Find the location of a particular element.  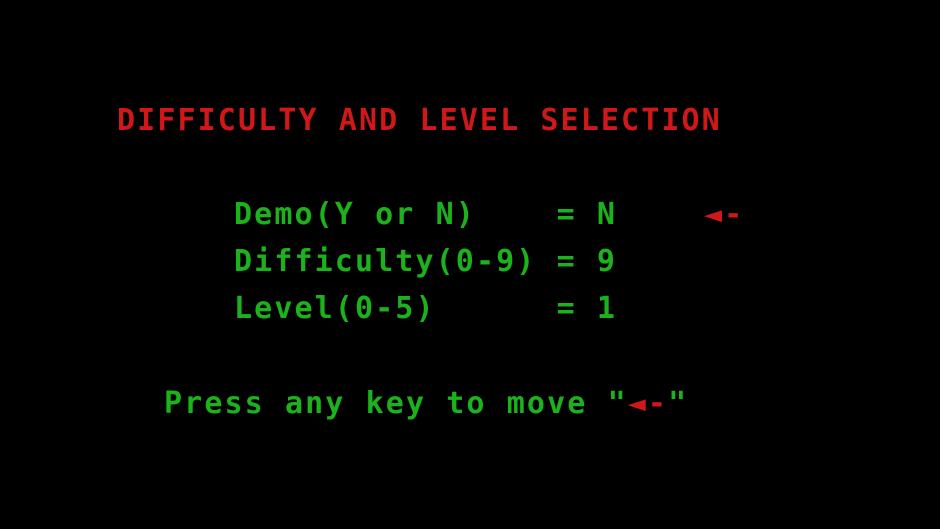

selection-cursor-arrow-icon: ◄- is located at coordinates (724, 214).